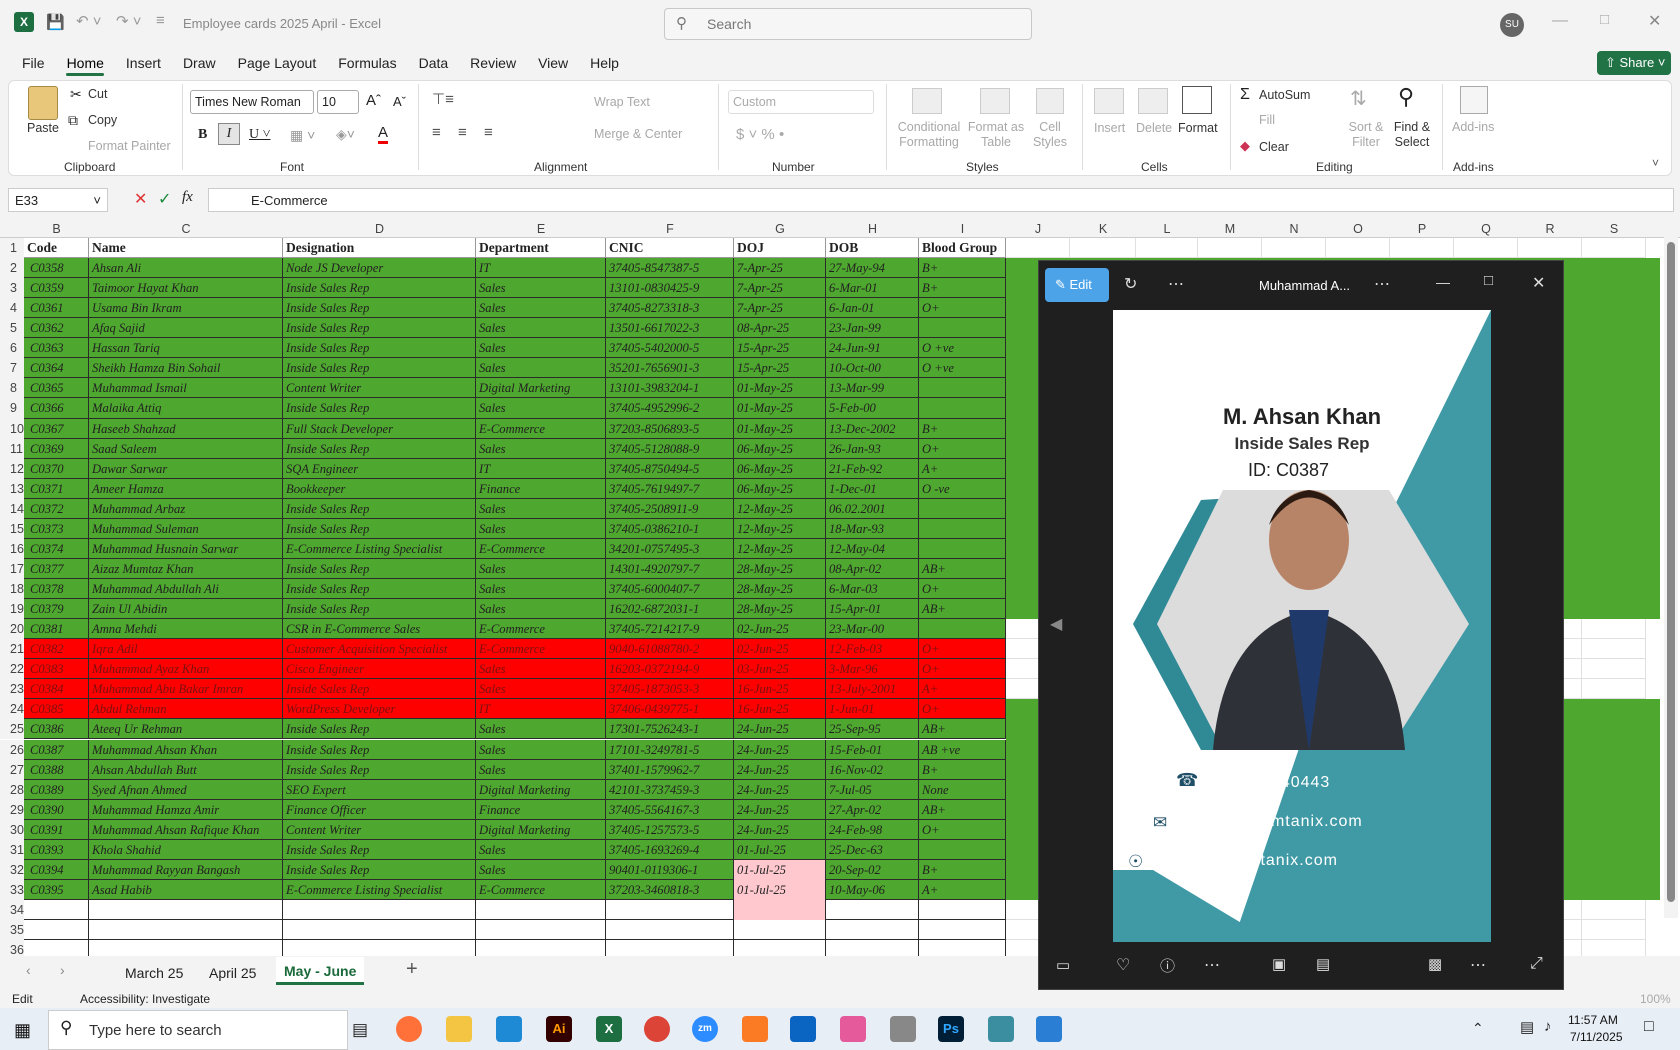 The image size is (1680, 1050). Describe the element at coordinates (56, 348) in the screenshot. I see `table-cell: C0363` at that location.